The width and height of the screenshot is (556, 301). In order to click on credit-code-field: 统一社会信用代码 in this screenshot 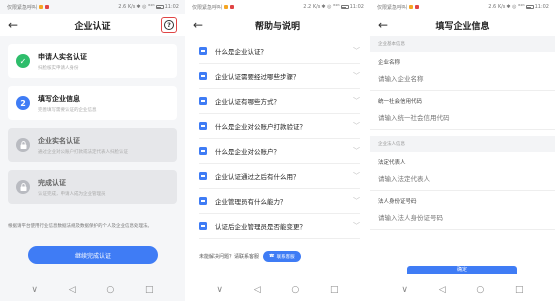, I will do `click(462, 110)`.